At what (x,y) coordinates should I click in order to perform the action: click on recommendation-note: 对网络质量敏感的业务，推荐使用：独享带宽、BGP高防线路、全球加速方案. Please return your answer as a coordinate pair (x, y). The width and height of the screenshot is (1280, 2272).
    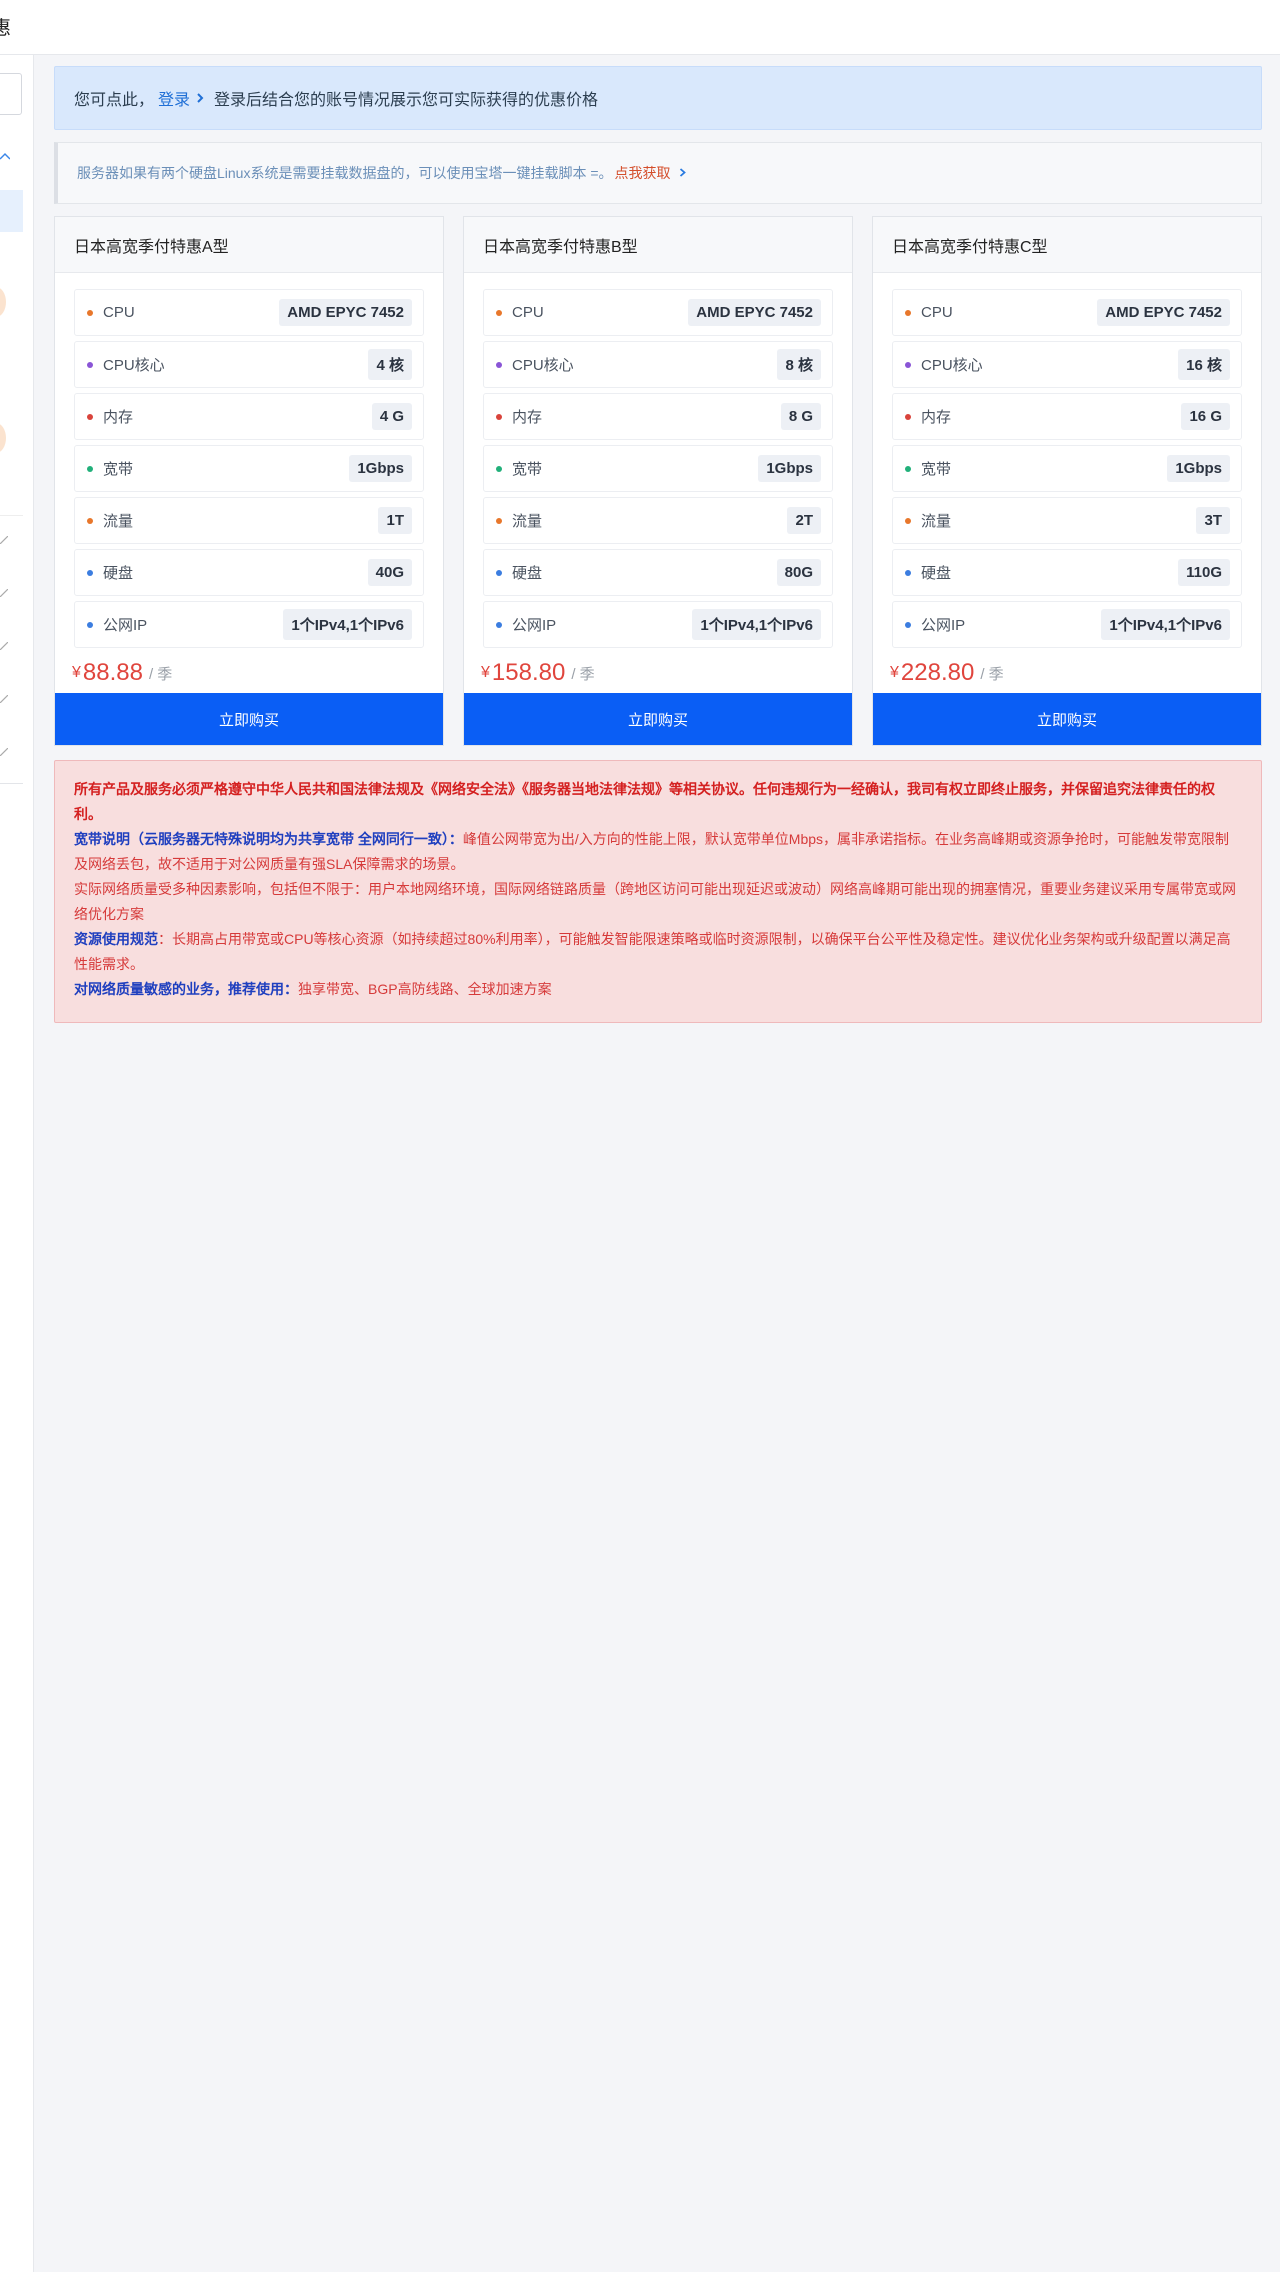
    Looking at the image, I should click on (658, 989).